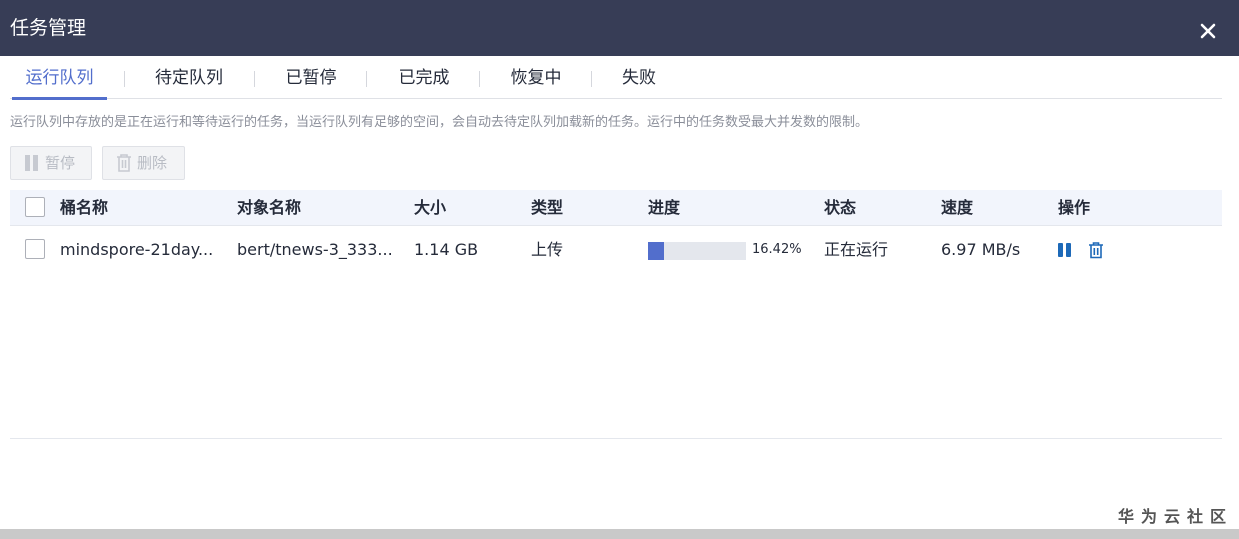 The width and height of the screenshot is (1239, 539). I want to click on dialog-header: 任务管理, so click(619, 28).